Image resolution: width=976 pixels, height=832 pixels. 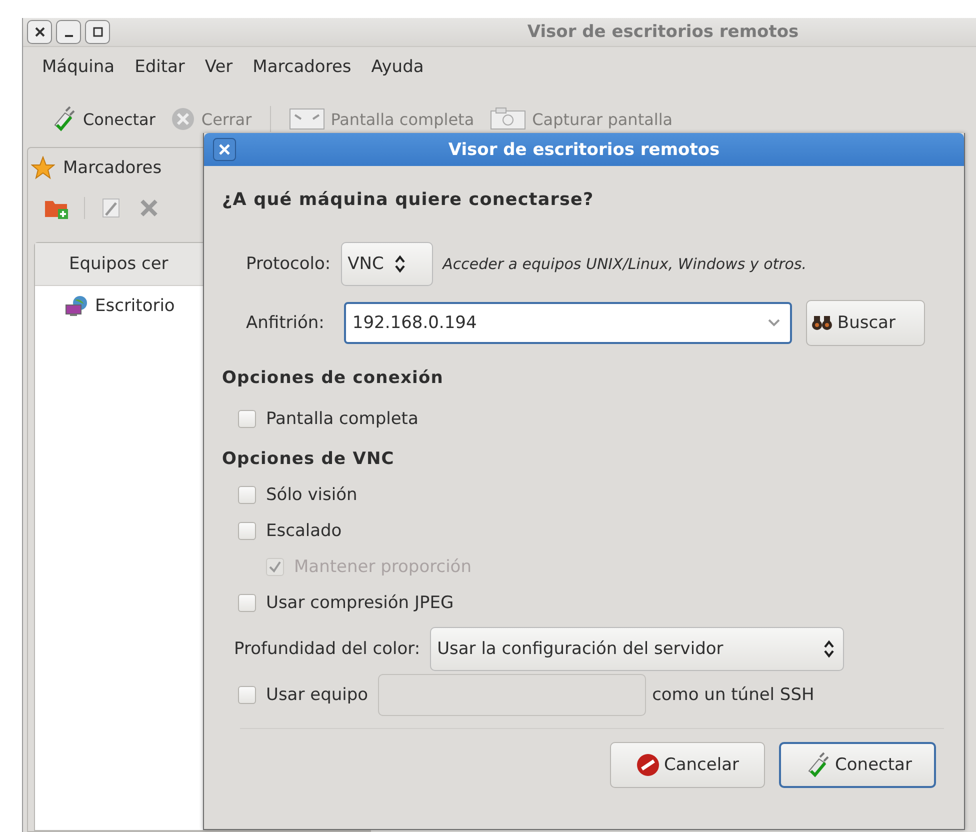 I want to click on delete-icon, so click(x=149, y=208).